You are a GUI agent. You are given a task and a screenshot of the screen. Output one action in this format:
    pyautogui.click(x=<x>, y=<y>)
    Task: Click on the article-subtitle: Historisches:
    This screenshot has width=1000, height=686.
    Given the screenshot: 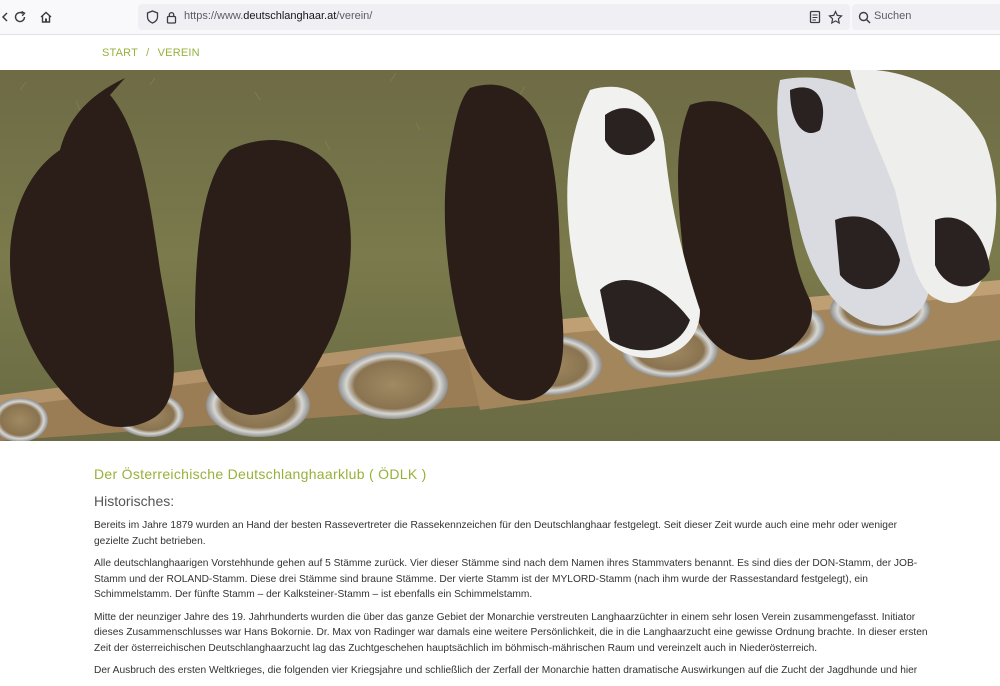 What is the action you would take?
    pyautogui.click(x=134, y=501)
    